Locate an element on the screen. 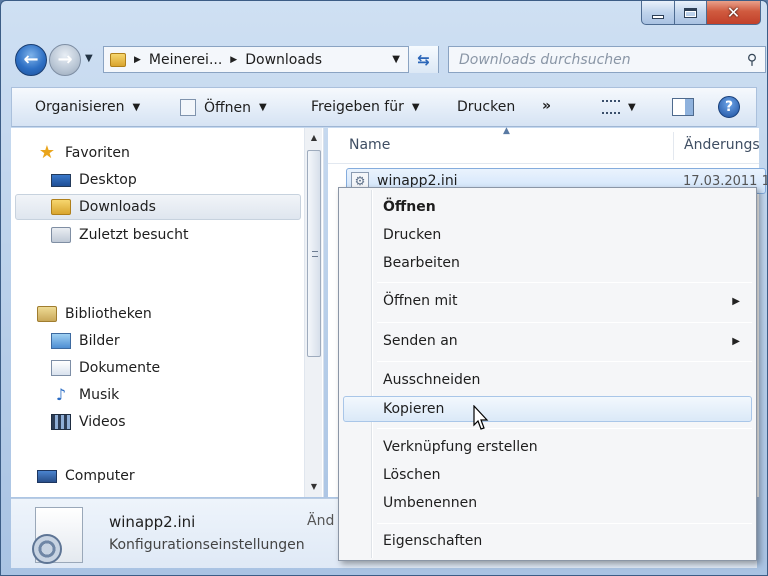 The width and height of the screenshot is (768, 576). print-button: Drucken is located at coordinates (486, 107).